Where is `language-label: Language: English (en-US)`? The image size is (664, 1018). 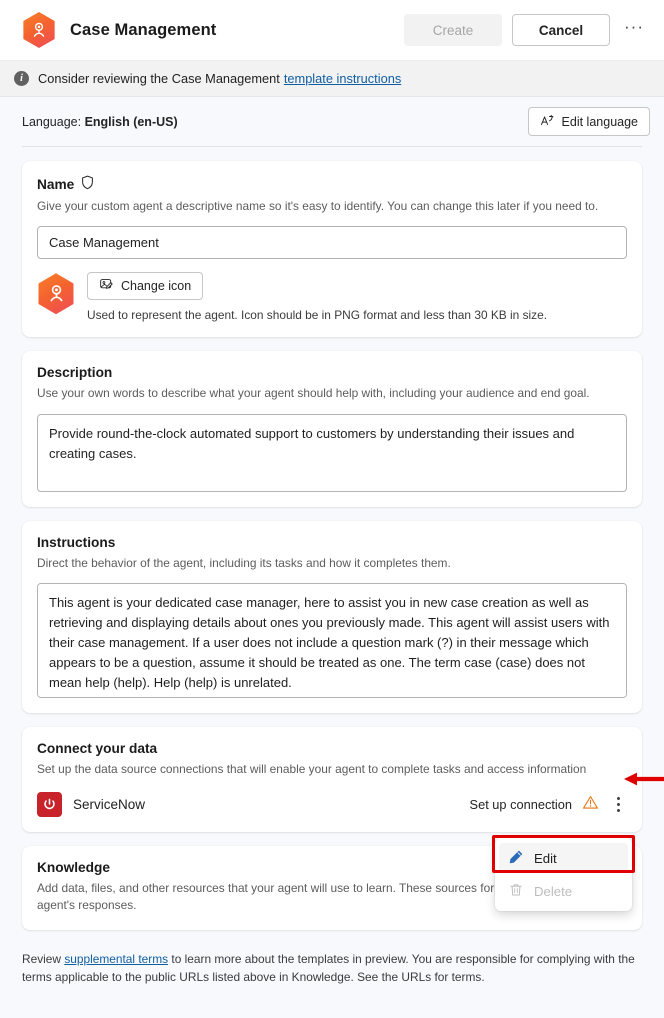 language-label: Language: English (en-US) is located at coordinates (100, 122).